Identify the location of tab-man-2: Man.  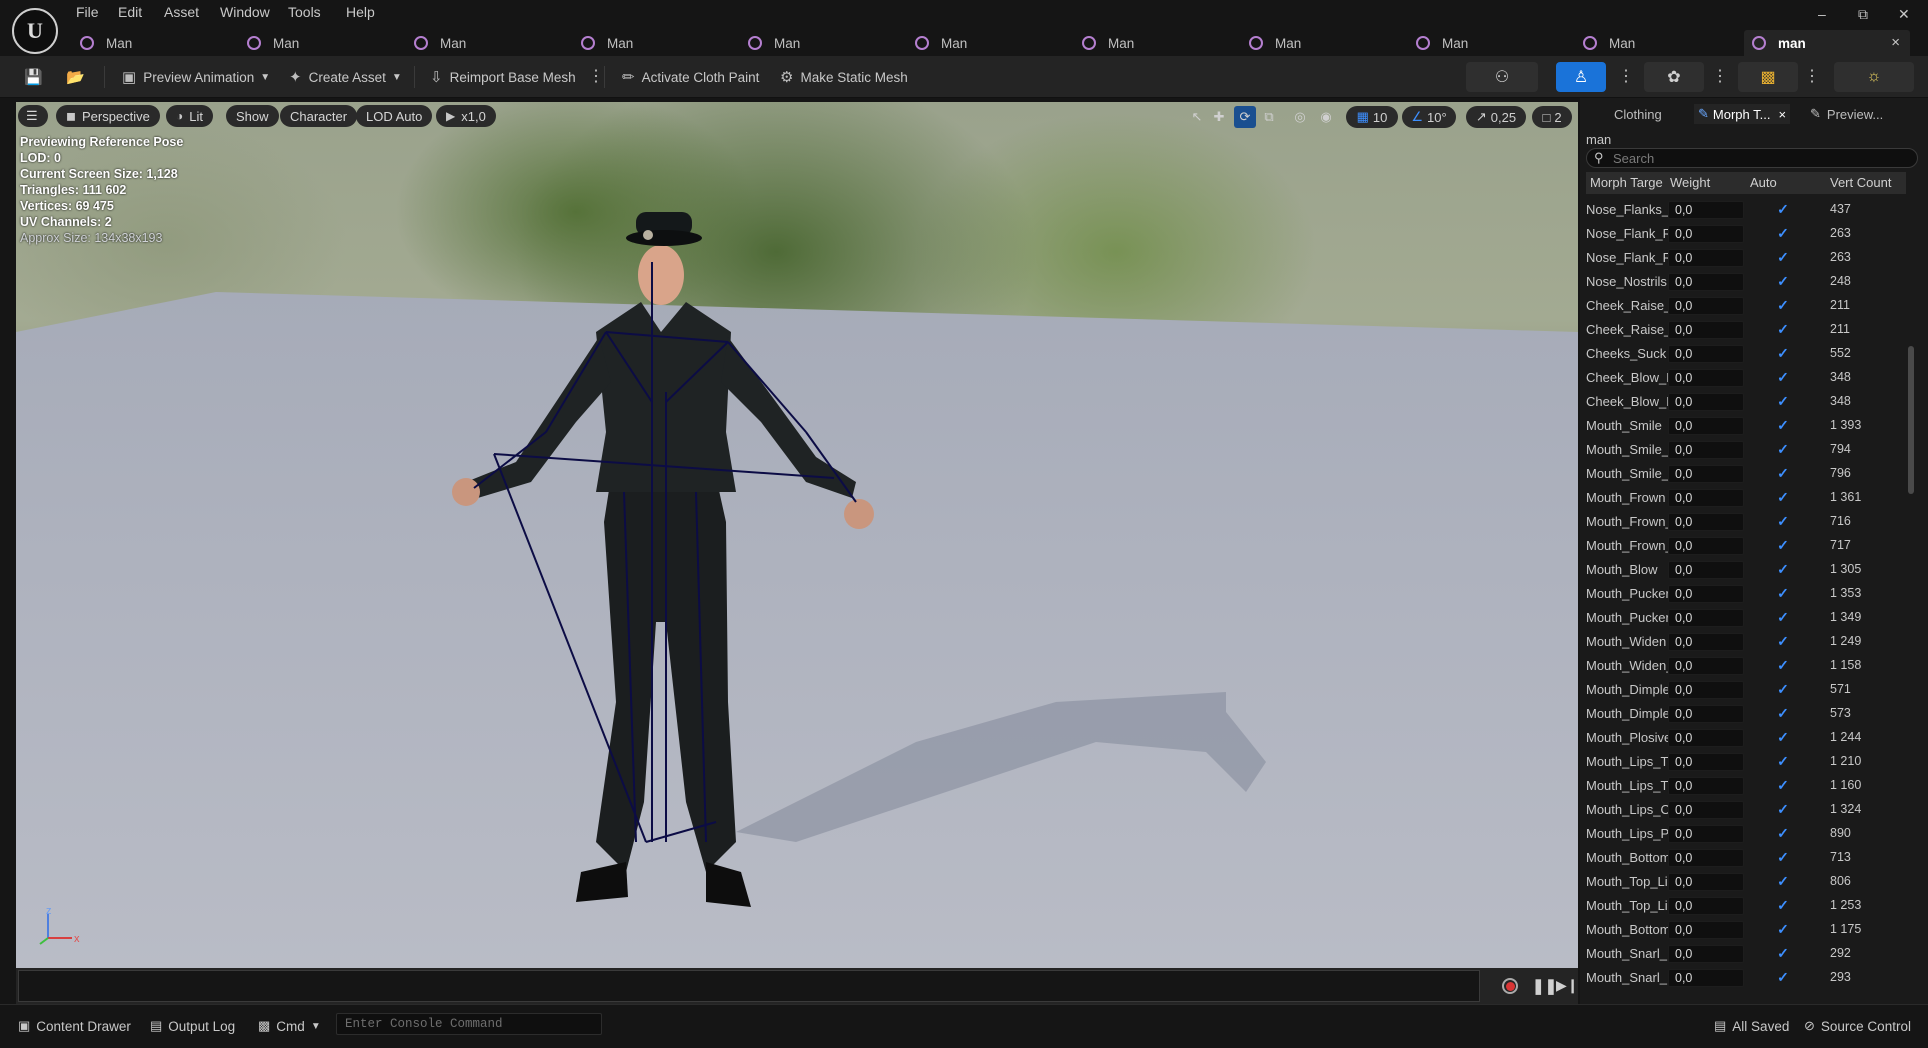
(327, 43).